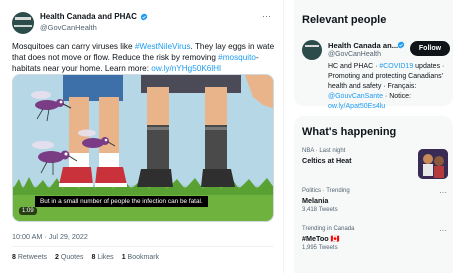  What do you see at coordinates (105, 257) in the screenshot?
I see `stat-label: Likes` at bounding box center [105, 257].